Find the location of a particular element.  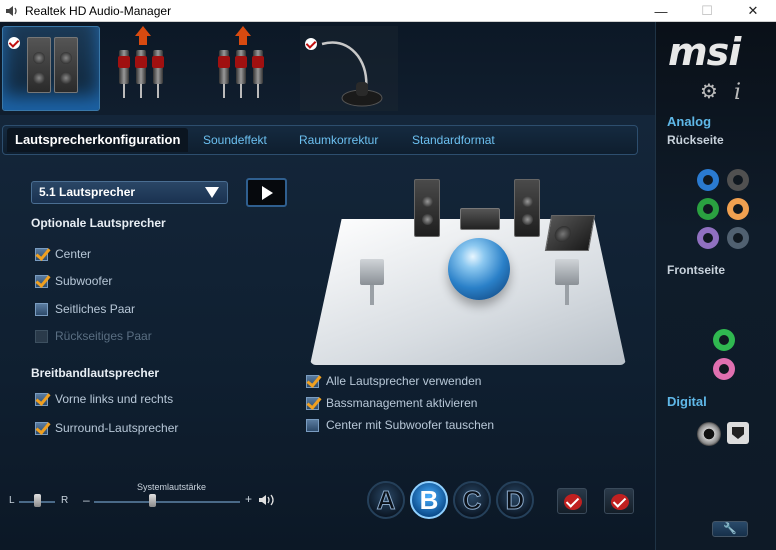

front-label: Frontseite is located at coordinates (696, 270).